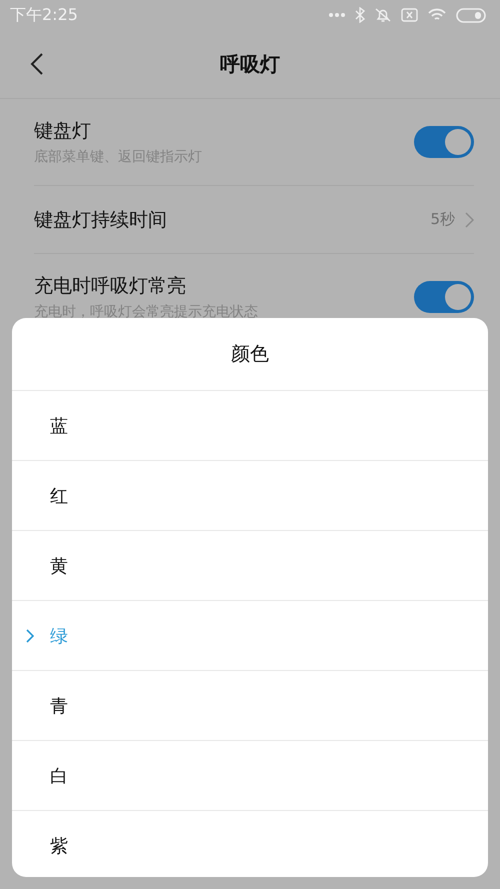 The width and height of the screenshot is (500, 889). I want to click on dialog-title: 颜色, so click(250, 354).